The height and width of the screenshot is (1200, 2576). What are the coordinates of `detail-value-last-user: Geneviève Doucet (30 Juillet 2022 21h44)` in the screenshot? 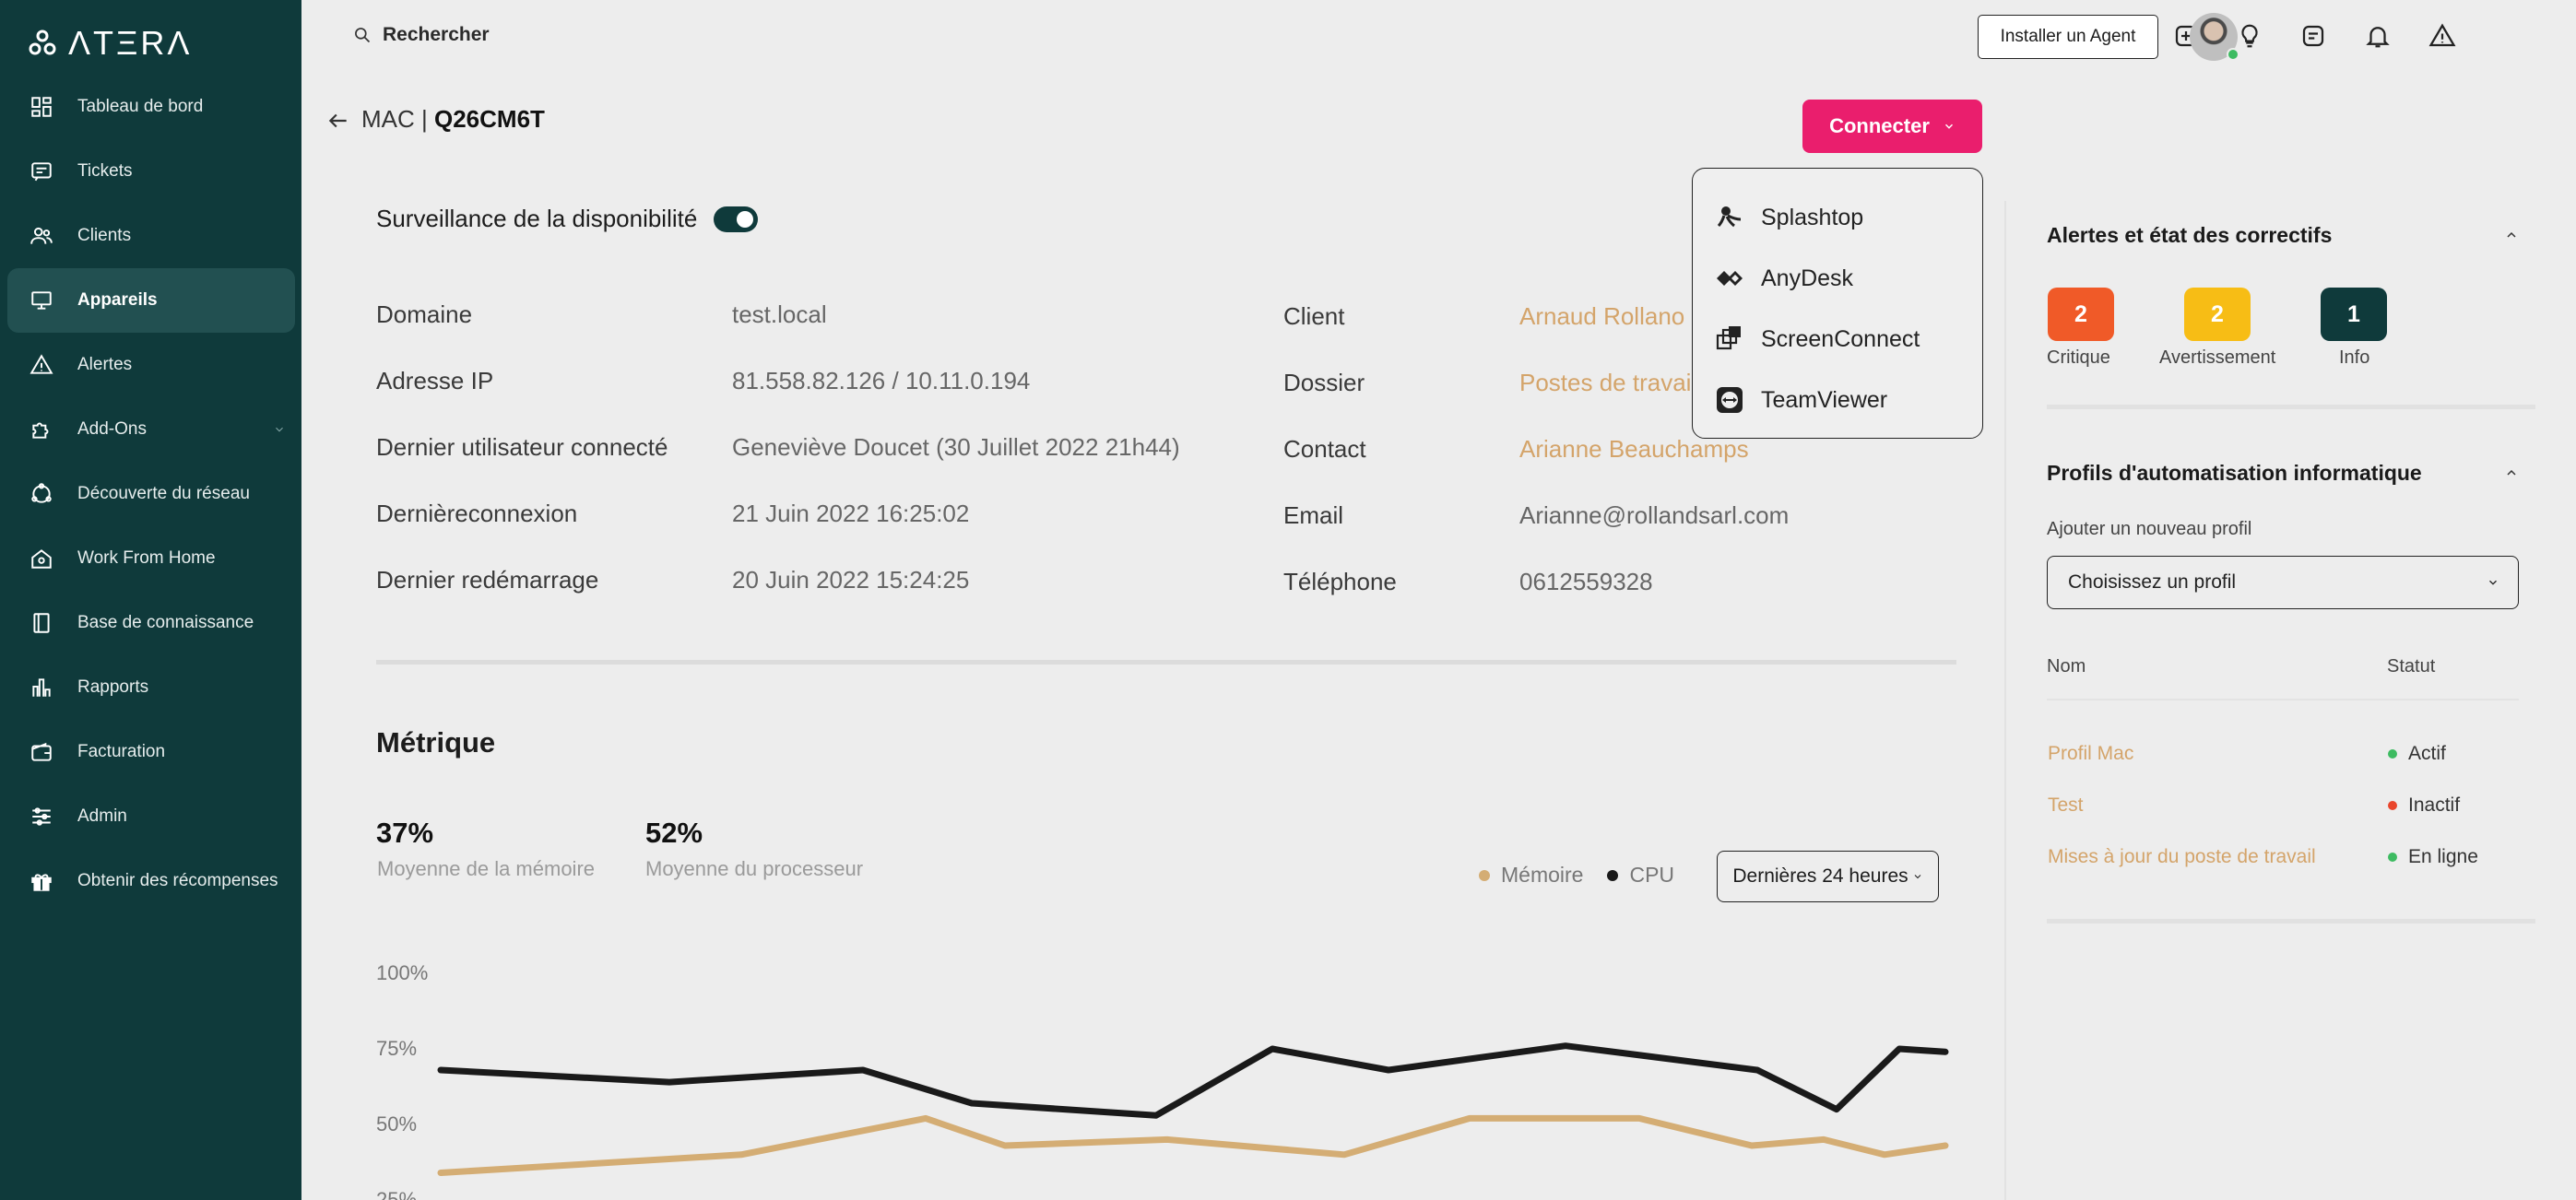 It's located at (956, 447).